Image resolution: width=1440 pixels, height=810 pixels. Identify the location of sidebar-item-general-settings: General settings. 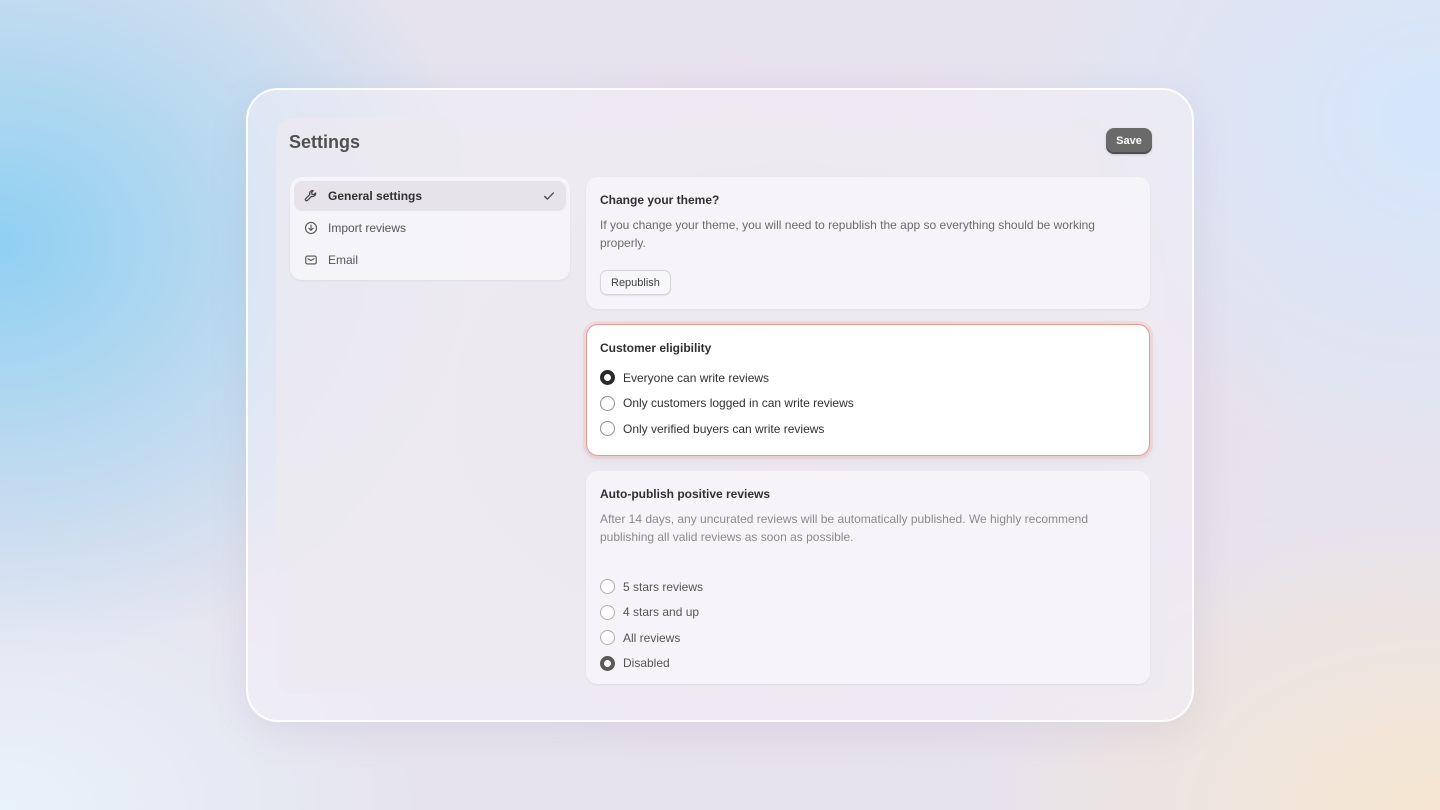
(430, 196).